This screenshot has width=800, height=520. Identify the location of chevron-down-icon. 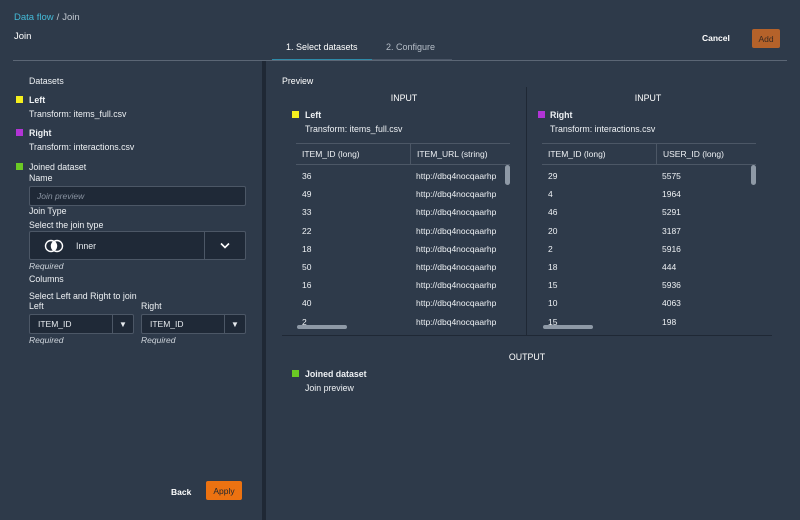
(225, 245).